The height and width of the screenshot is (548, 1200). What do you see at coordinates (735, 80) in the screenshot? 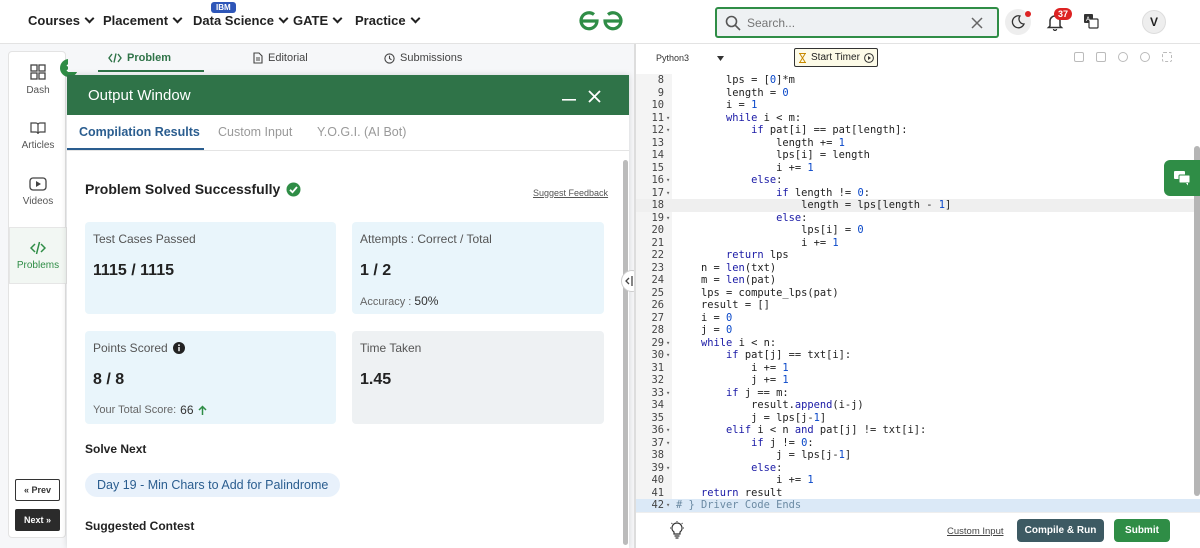
I see `code-text: lps = [0]*m` at bounding box center [735, 80].